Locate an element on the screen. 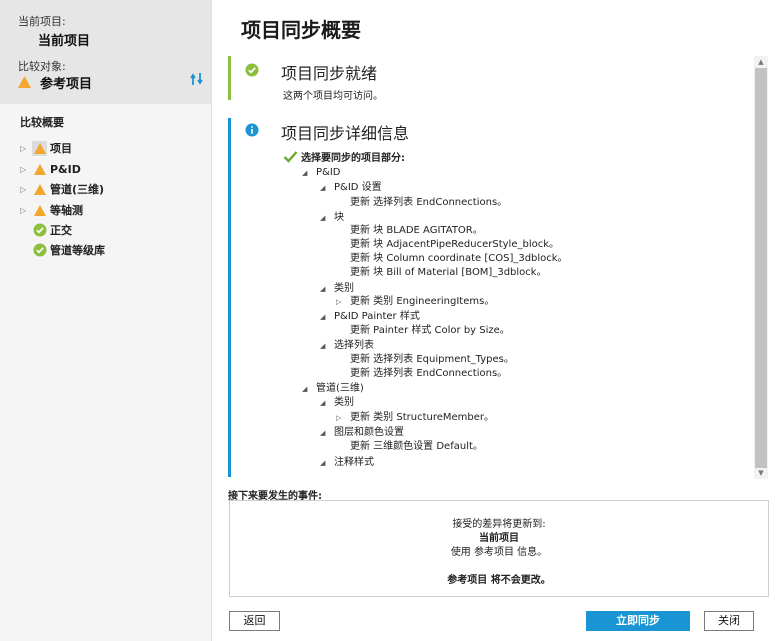 This screenshot has width=780, height=641. close-button: 关闭 is located at coordinates (729, 621).